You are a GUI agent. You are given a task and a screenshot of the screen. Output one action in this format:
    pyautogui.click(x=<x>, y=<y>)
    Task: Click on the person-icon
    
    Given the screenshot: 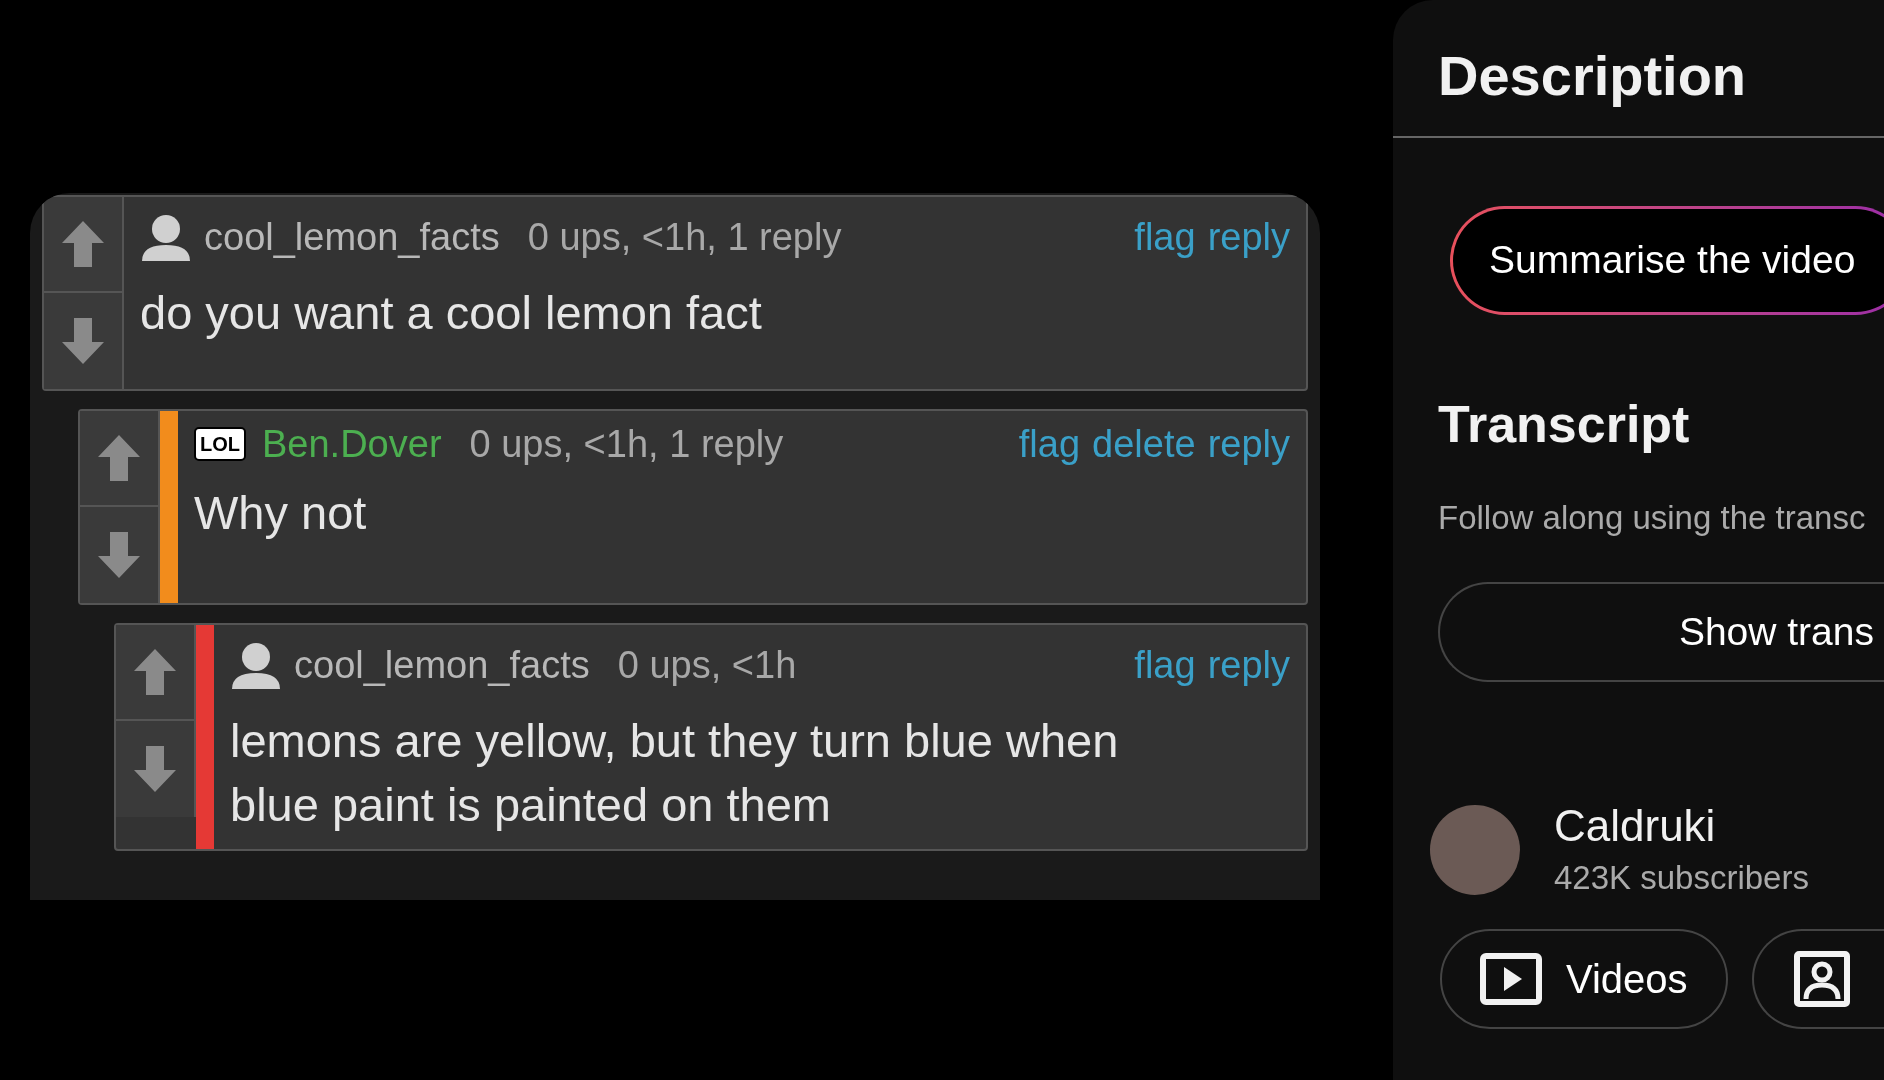 What is the action you would take?
    pyautogui.click(x=1821, y=978)
    